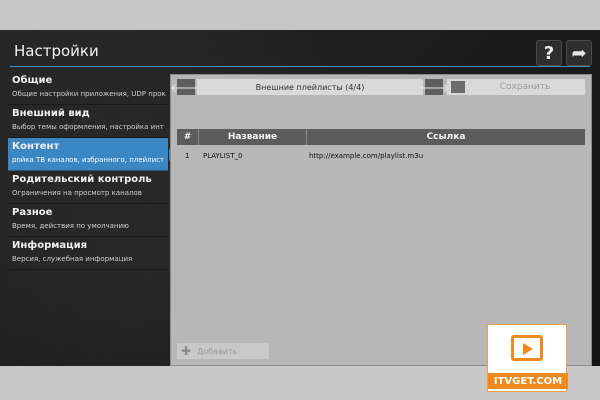 This screenshot has width=600, height=400. I want to click on sidebar-item-title: Контент, so click(36, 146).